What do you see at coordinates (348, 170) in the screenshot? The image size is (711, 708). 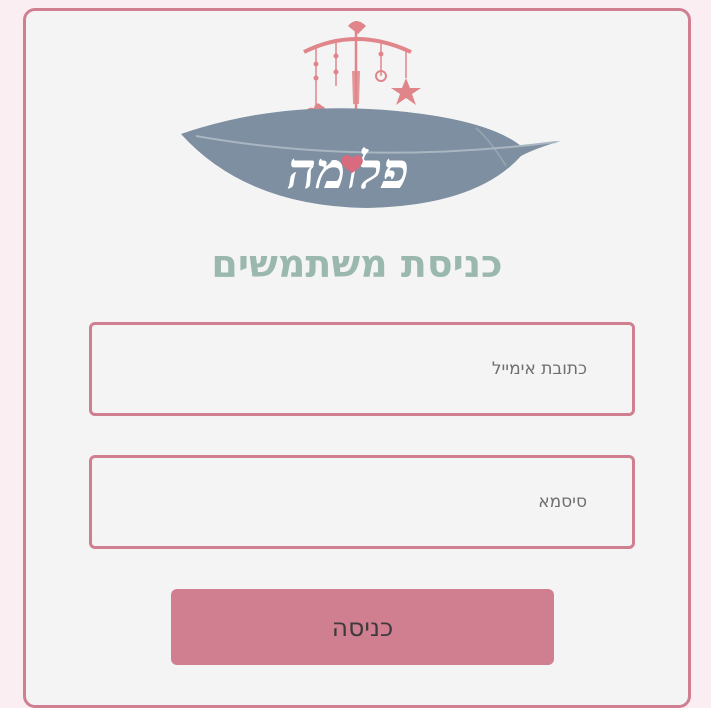 I see `logo-text: פלומה` at bounding box center [348, 170].